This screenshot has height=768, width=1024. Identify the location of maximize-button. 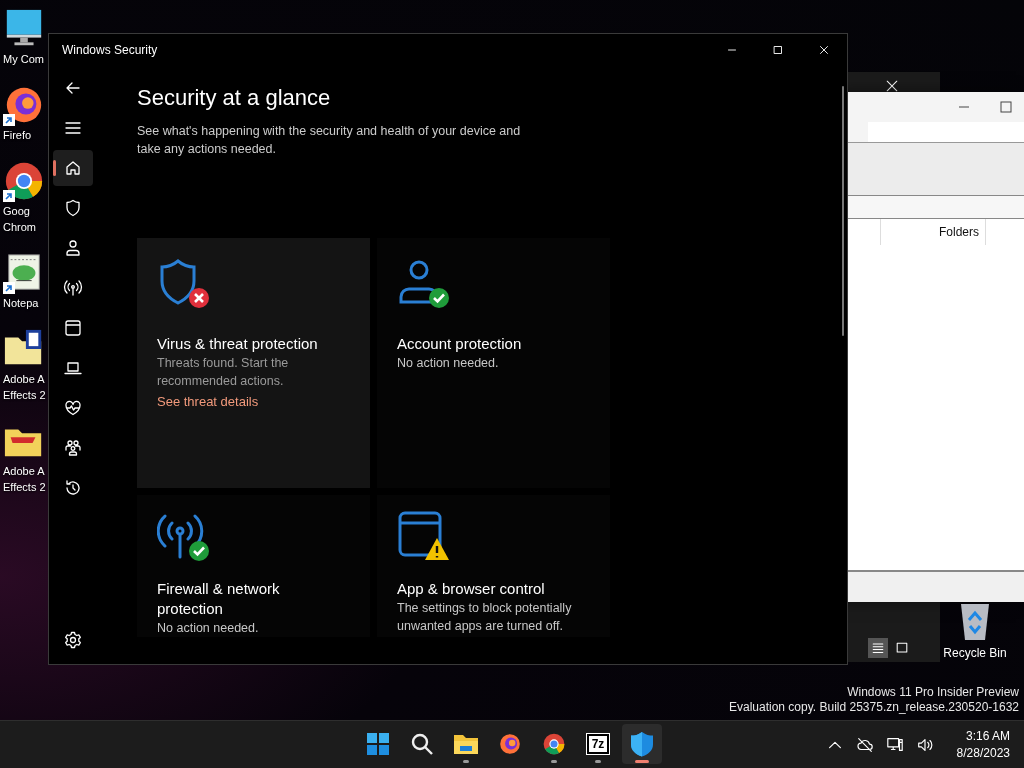
(1006, 107).